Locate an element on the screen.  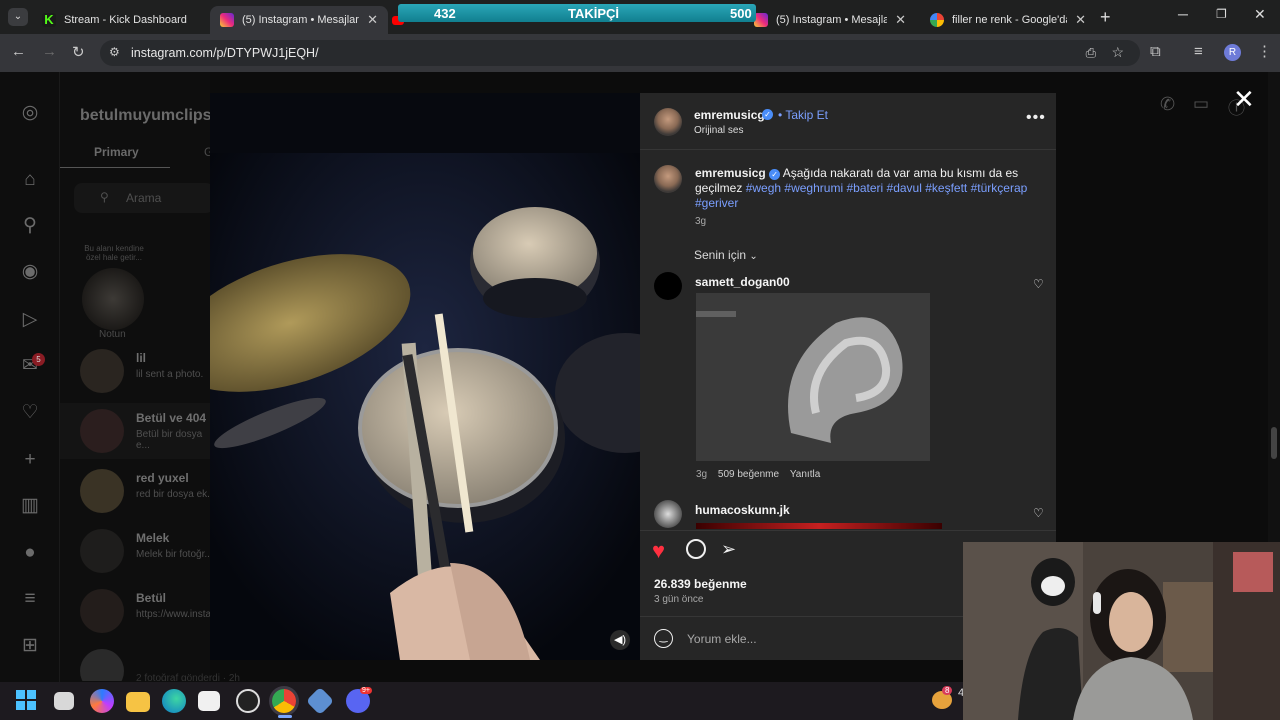
conversation-preview: 2 fotoğraf gönderdi · 2h is located at coordinates (188, 677).